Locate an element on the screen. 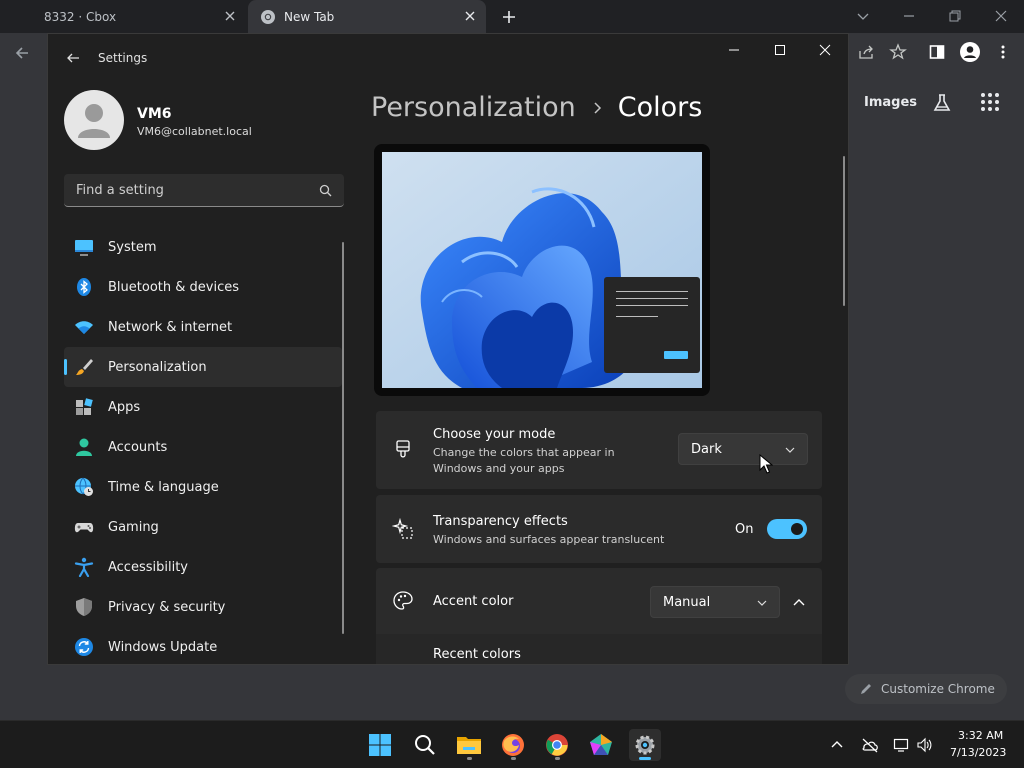  page-title: Colors is located at coordinates (660, 107).